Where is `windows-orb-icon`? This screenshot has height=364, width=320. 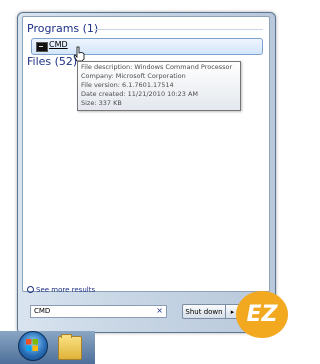 windows-orb-icon is located at coordinates (33, 346).